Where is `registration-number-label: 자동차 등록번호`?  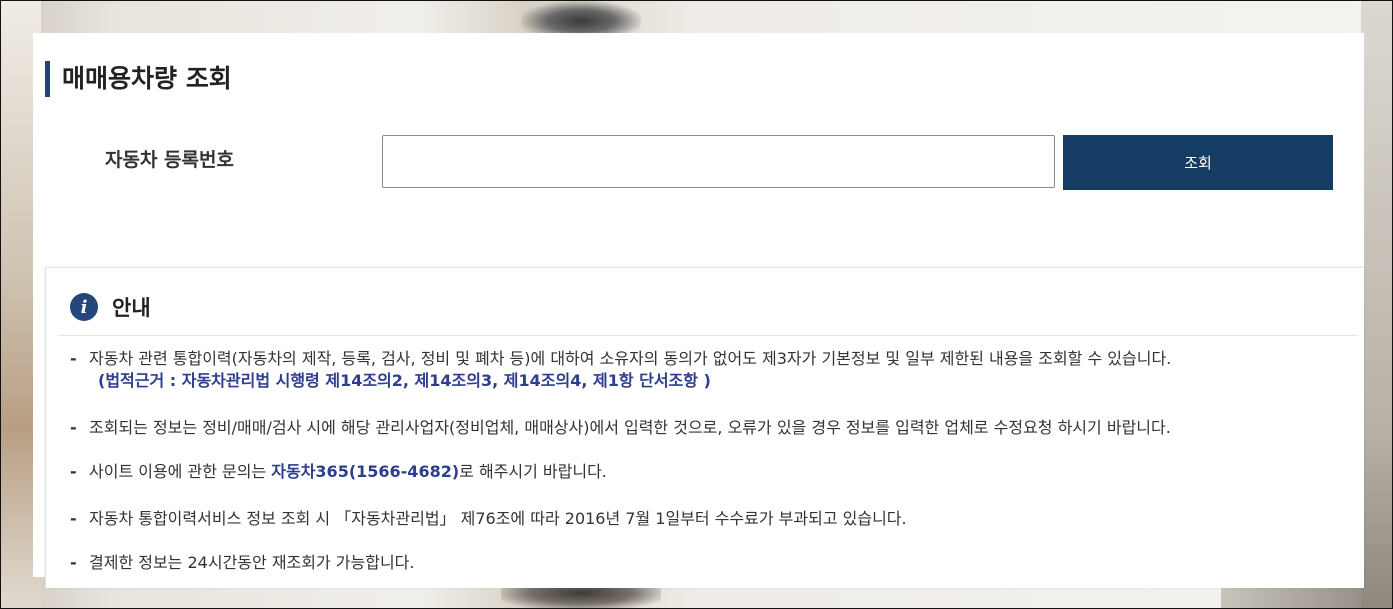 registration-number-label: 자동차 등록번호 is located at coordinates (169, 160).